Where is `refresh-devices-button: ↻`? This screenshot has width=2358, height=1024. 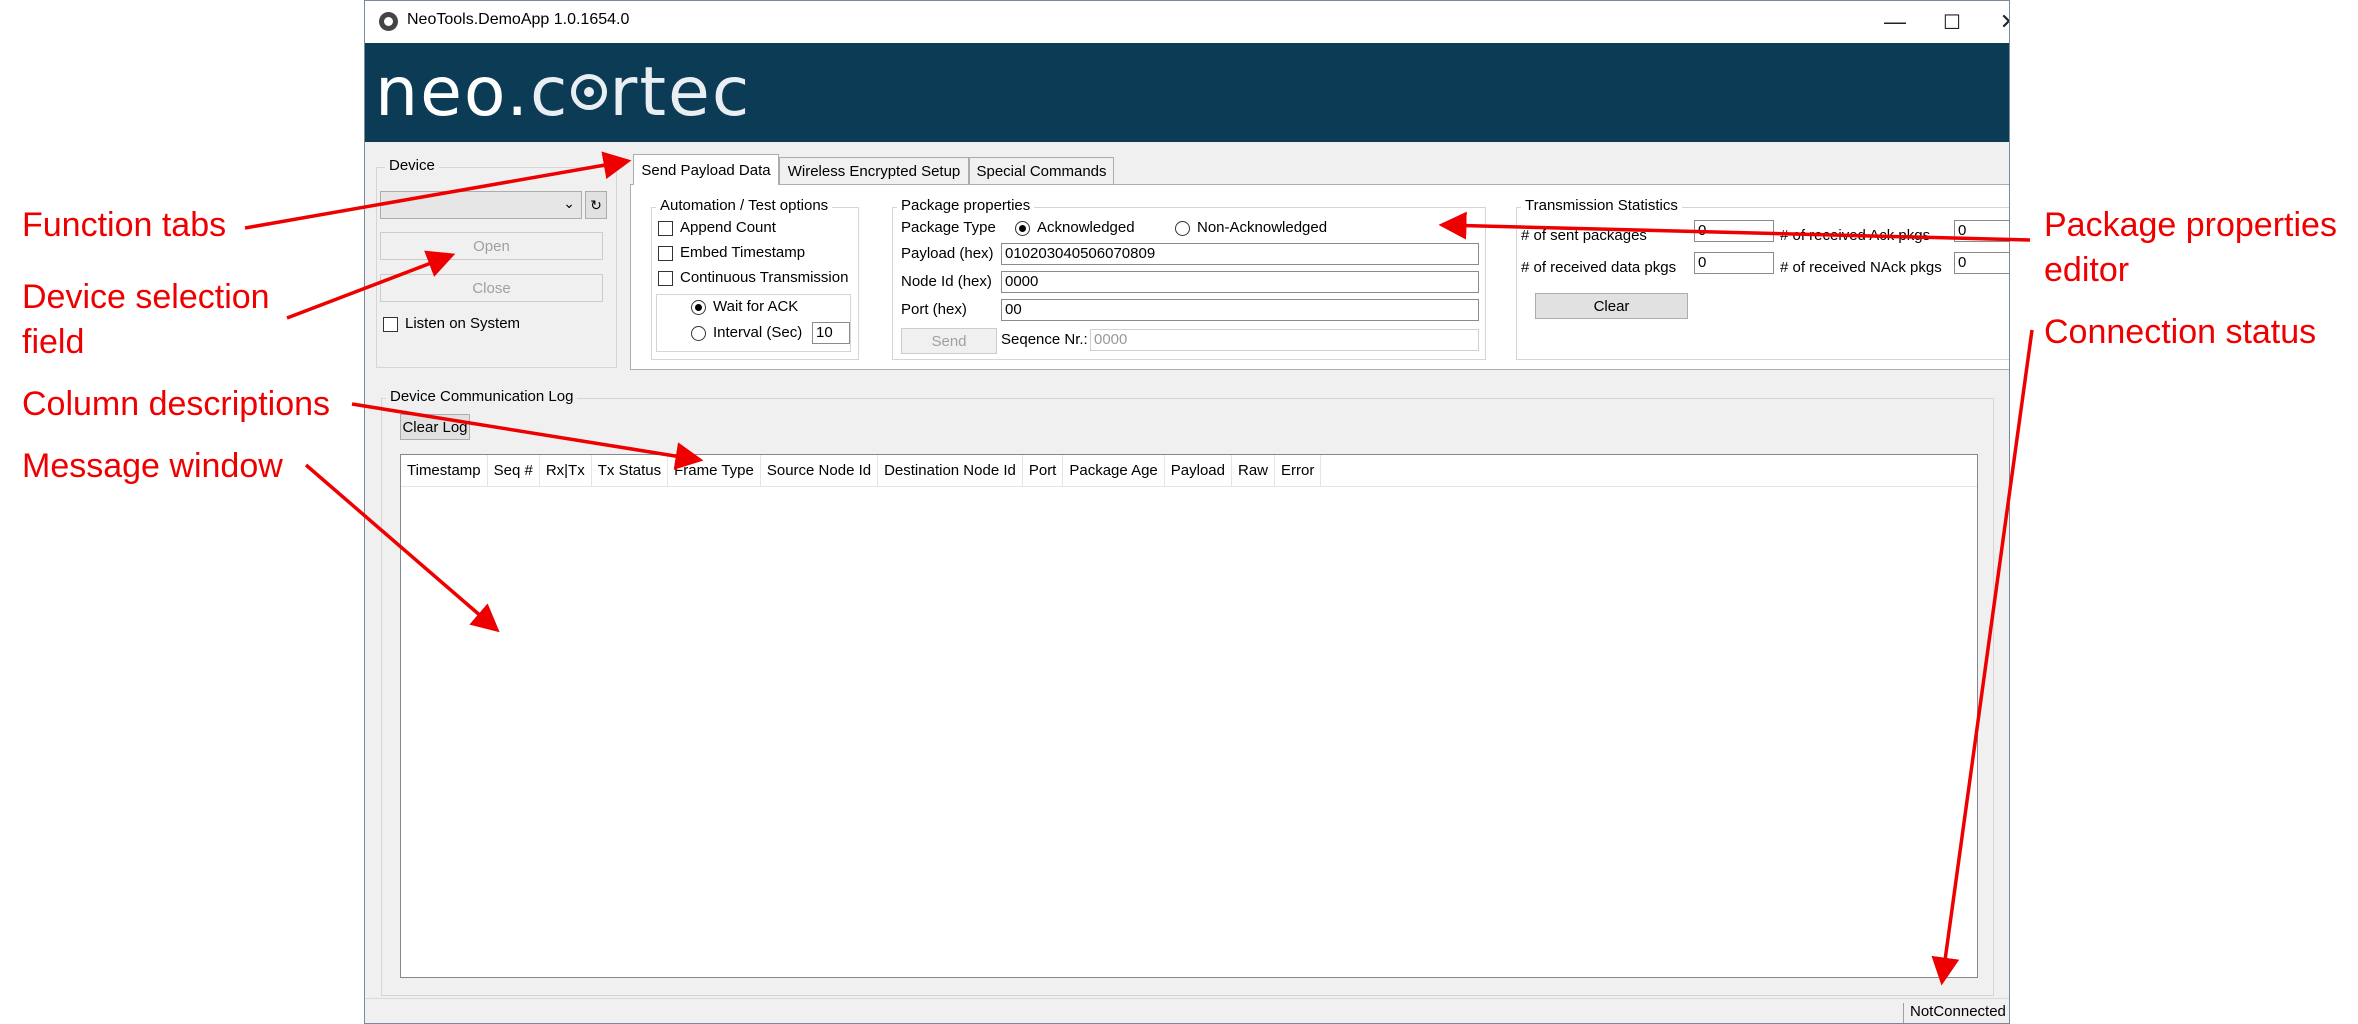
refresh-devices-button: ↻ is located at coordinates (596, 205).